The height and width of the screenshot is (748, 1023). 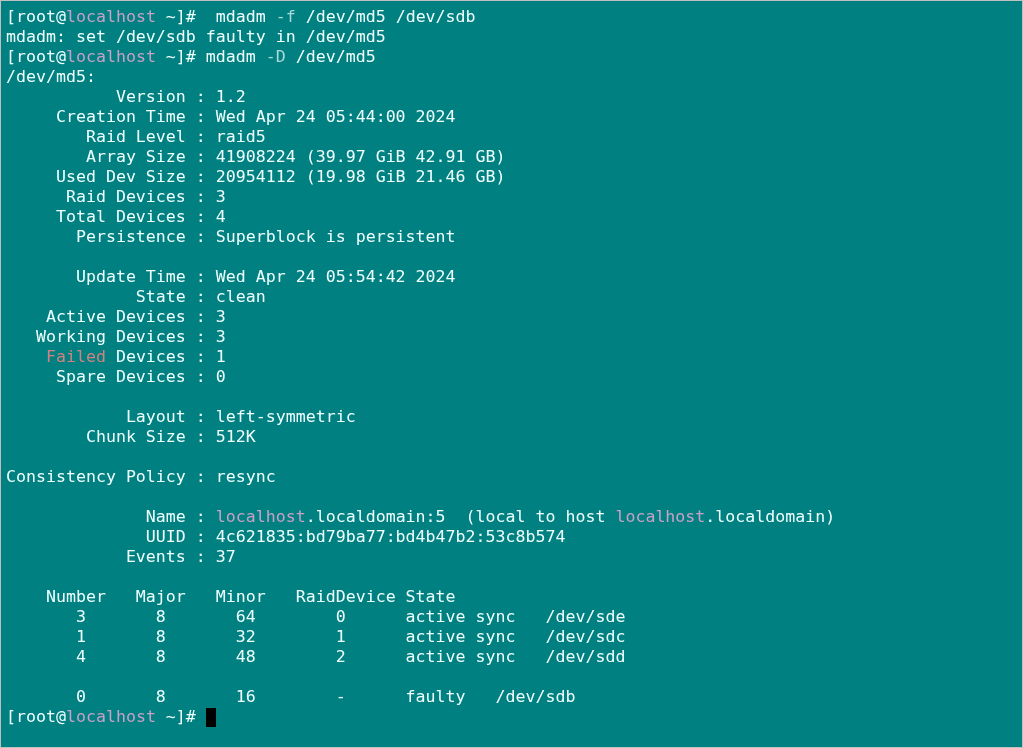 I want to click on terminal-line: Events : 37, so click(x=180, y=557).